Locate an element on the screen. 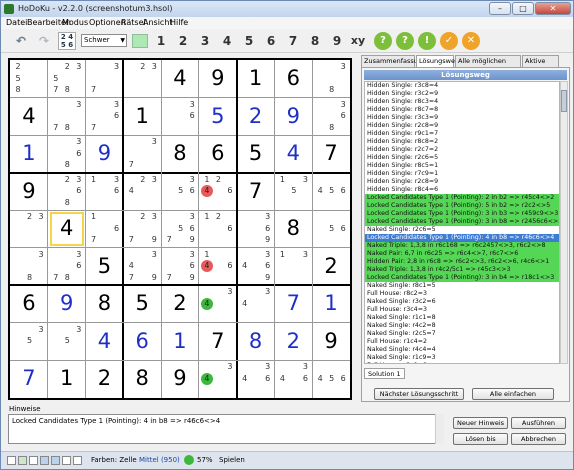 The width and height of the screenshot is (574, 470). filter-digit-4: 4 is located at coordinates (227, 41).